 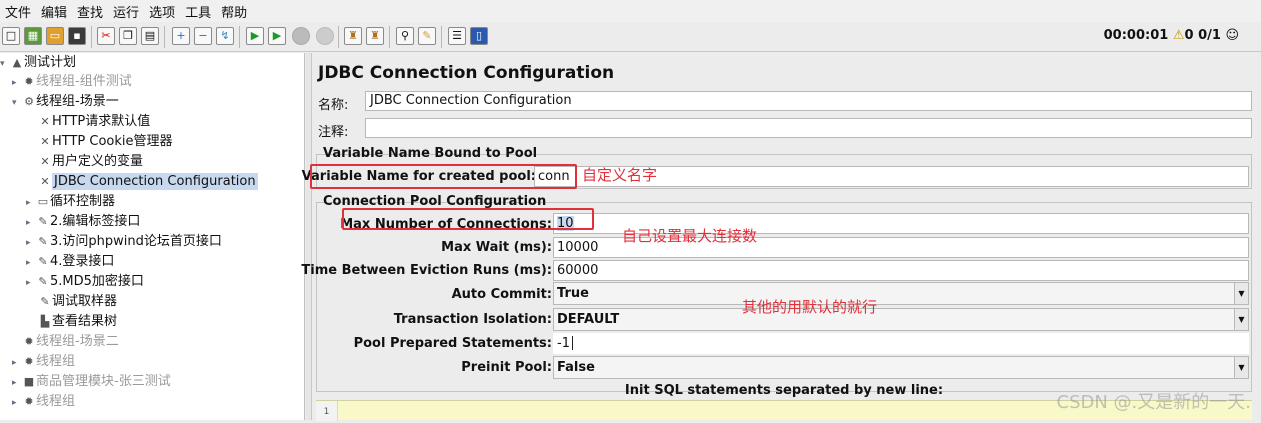 I want to click on listener-icon: ▙, so click(x=45, y=321).